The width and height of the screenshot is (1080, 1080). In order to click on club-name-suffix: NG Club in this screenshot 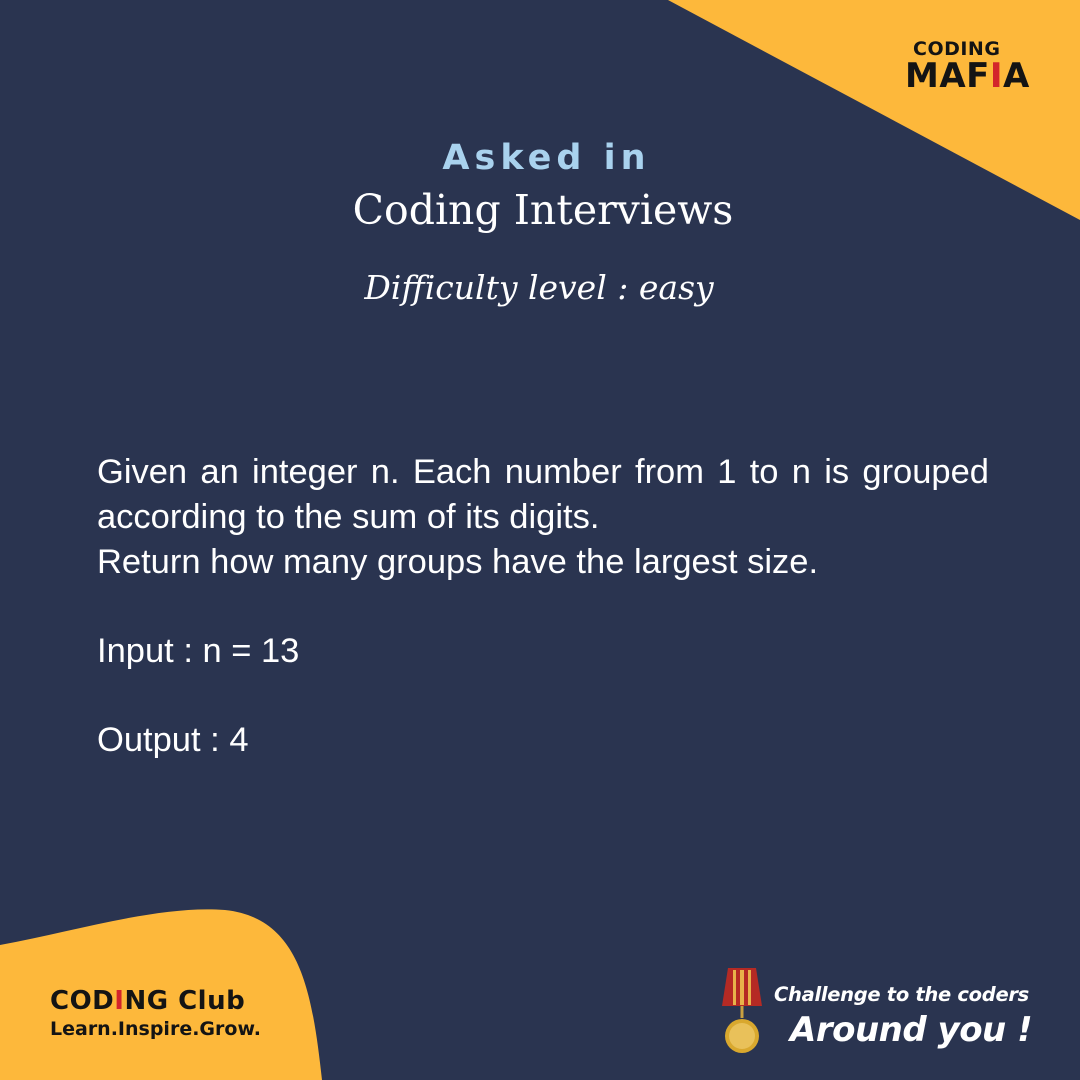, I will do `click(185, 1001)`.